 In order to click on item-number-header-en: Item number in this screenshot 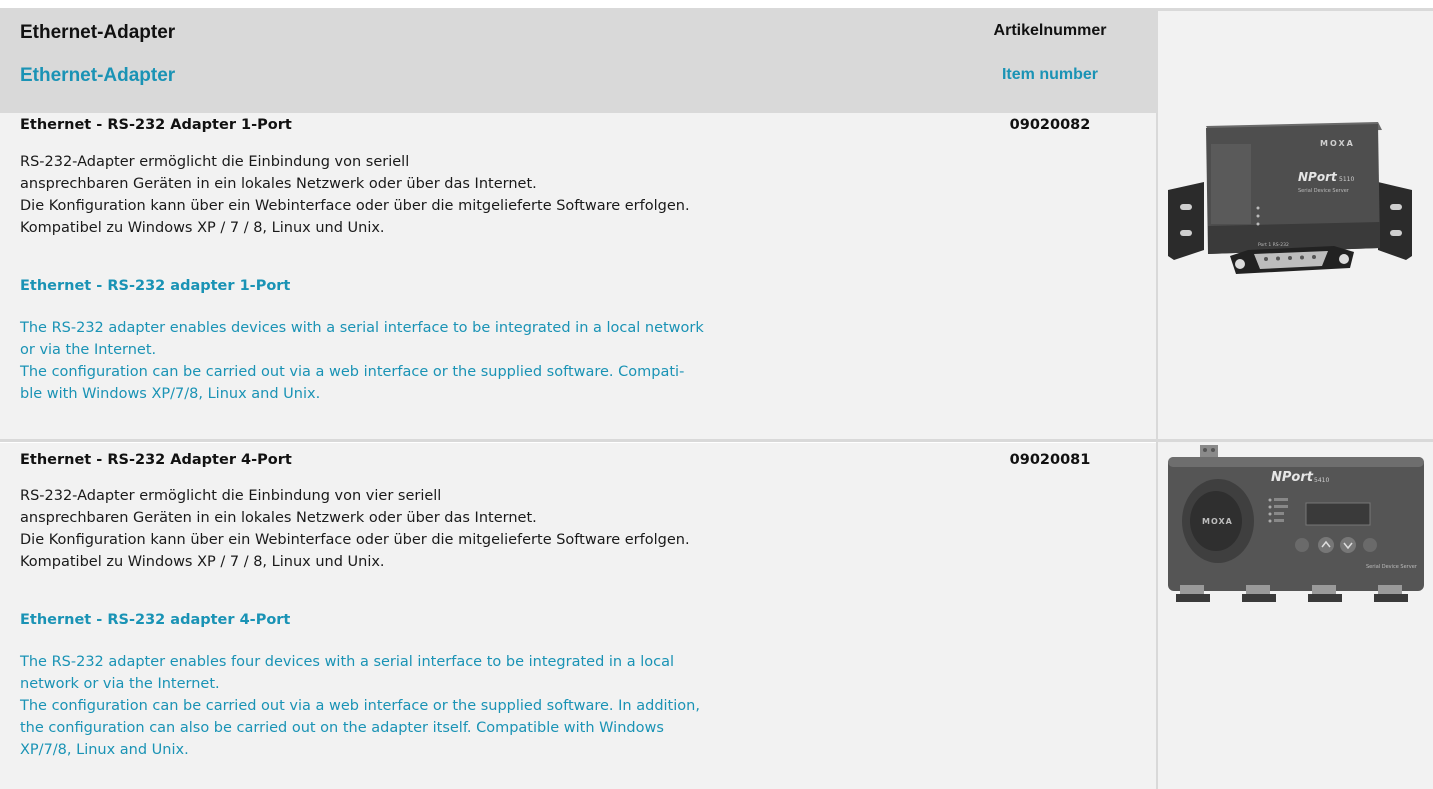, I will do `click(1049, 74)`.